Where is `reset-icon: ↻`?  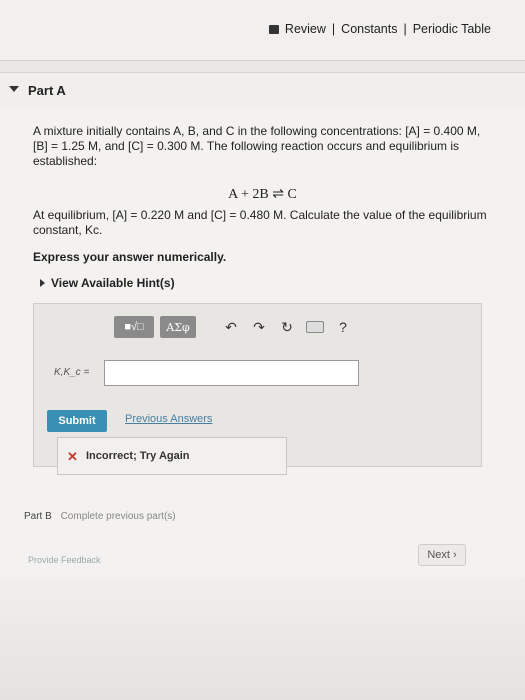
reset-icon: ↻ is located at coordinates (287, 327).